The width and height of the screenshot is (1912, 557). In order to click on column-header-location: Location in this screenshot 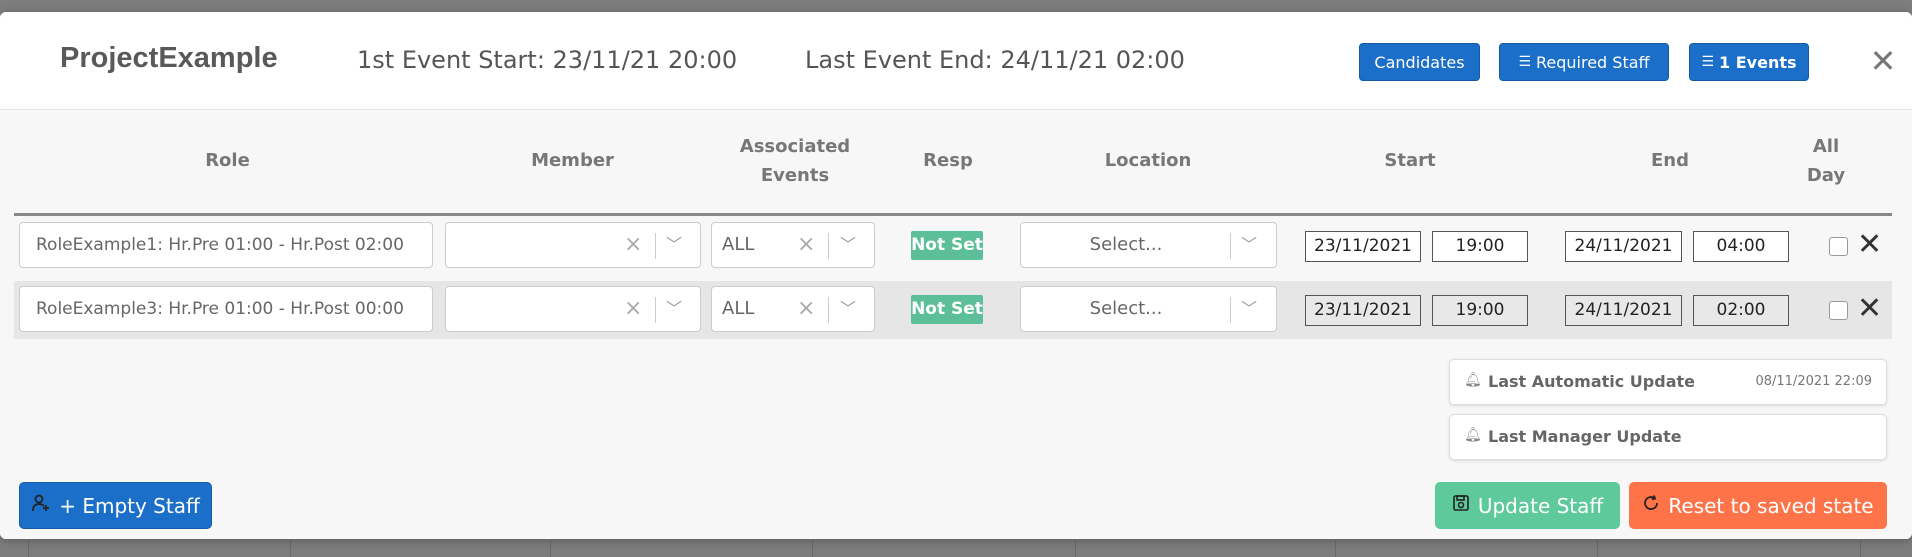, I will do `click(1148, 160)`.